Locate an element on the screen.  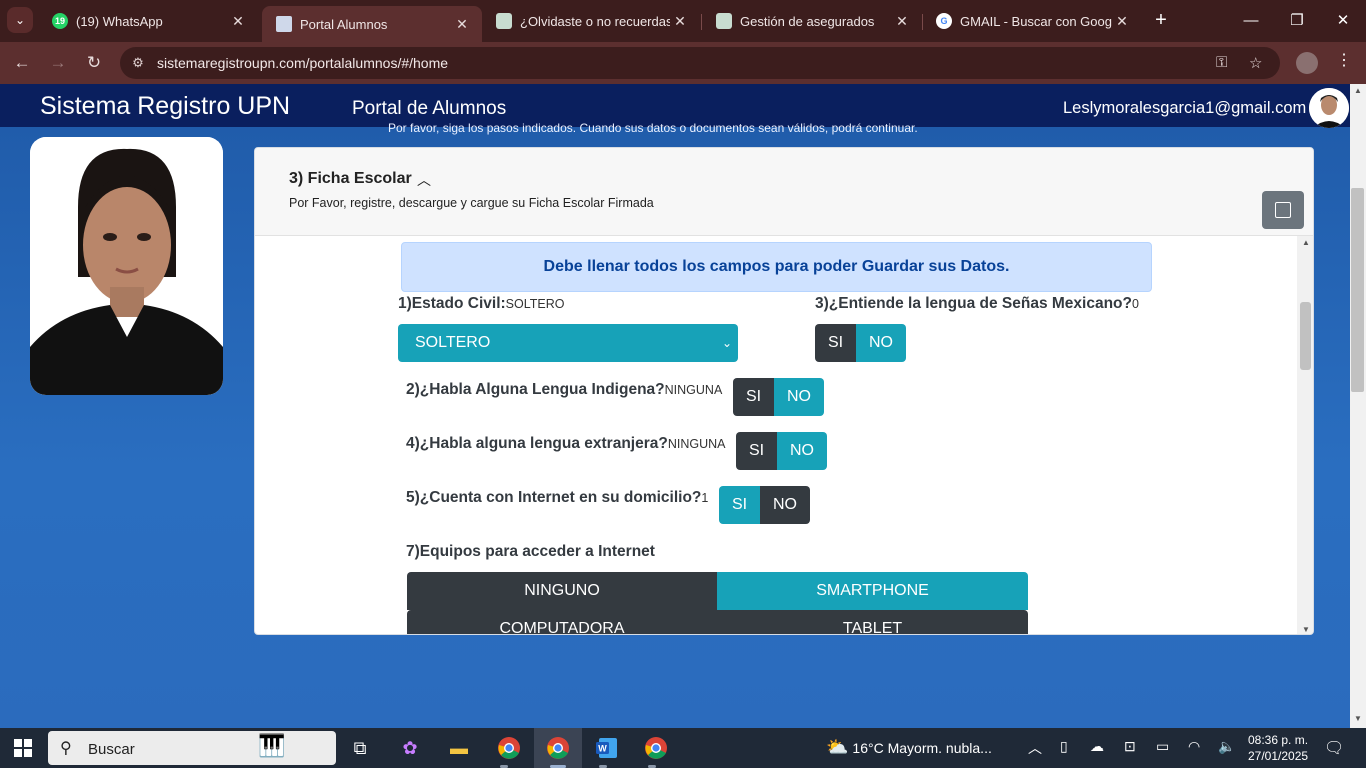
chrome-profile-icon is located at coordinates (558, 748).